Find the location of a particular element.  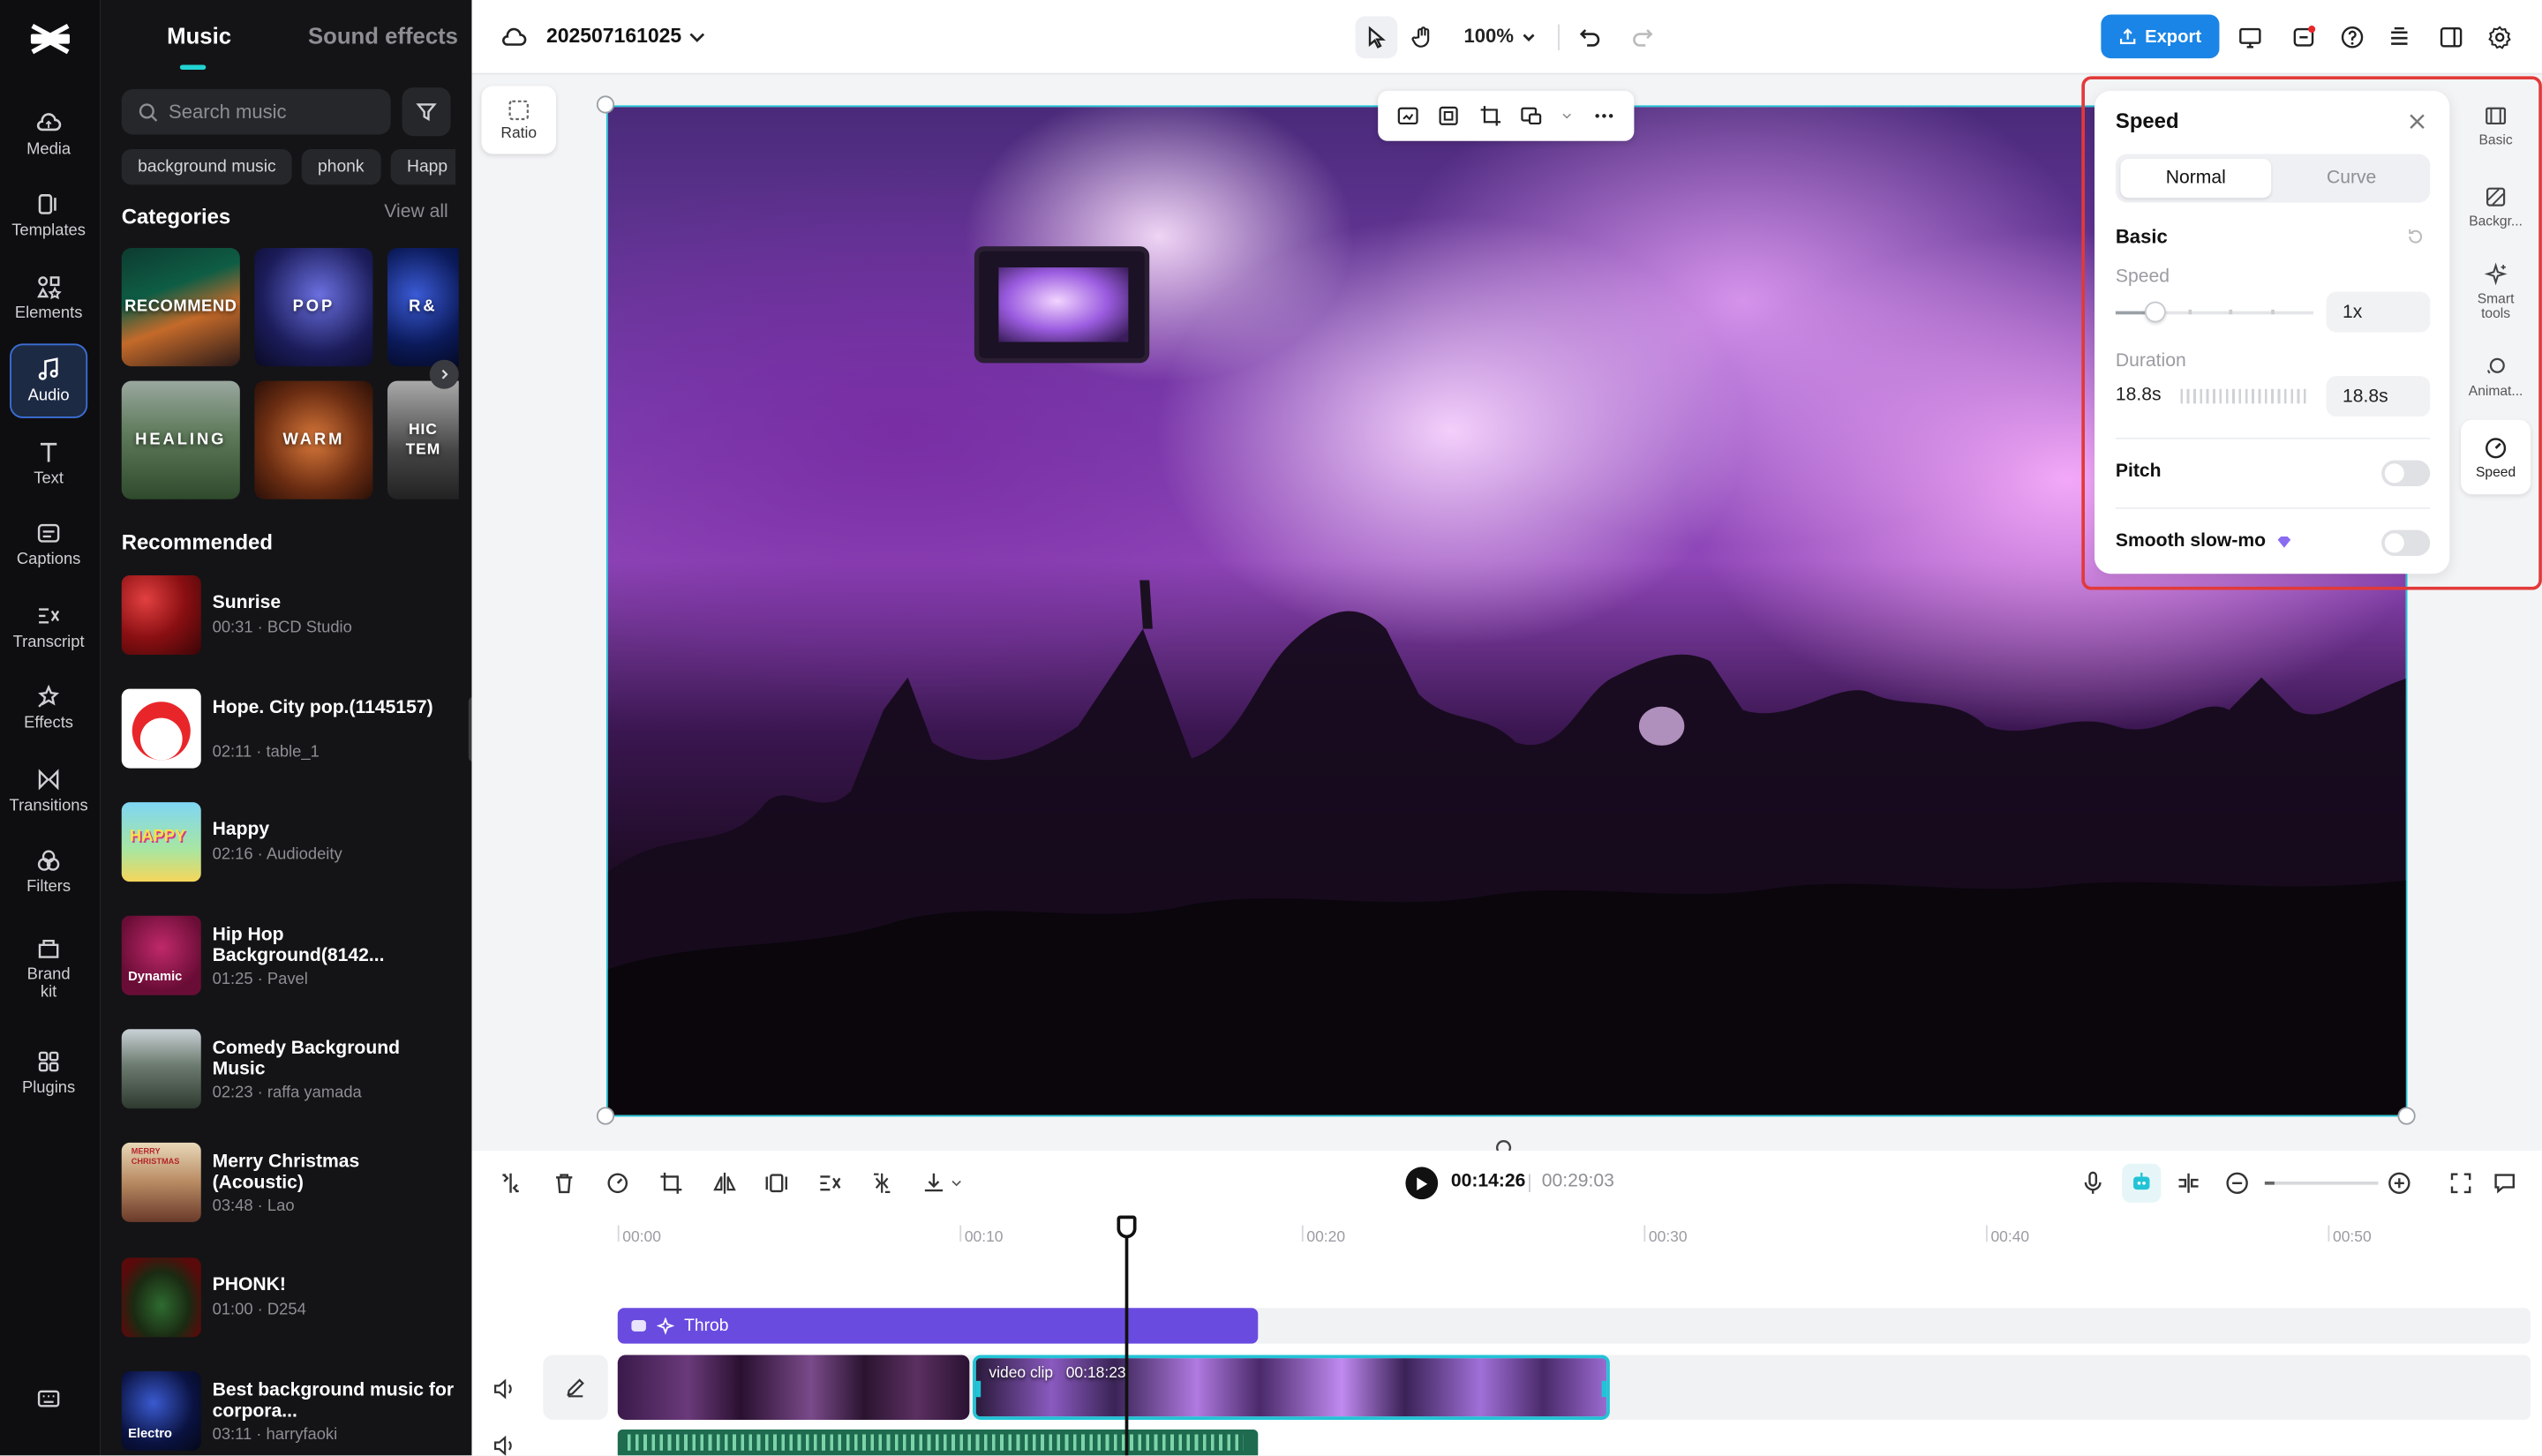

mask-icon is located at coordinates (1531, 116).